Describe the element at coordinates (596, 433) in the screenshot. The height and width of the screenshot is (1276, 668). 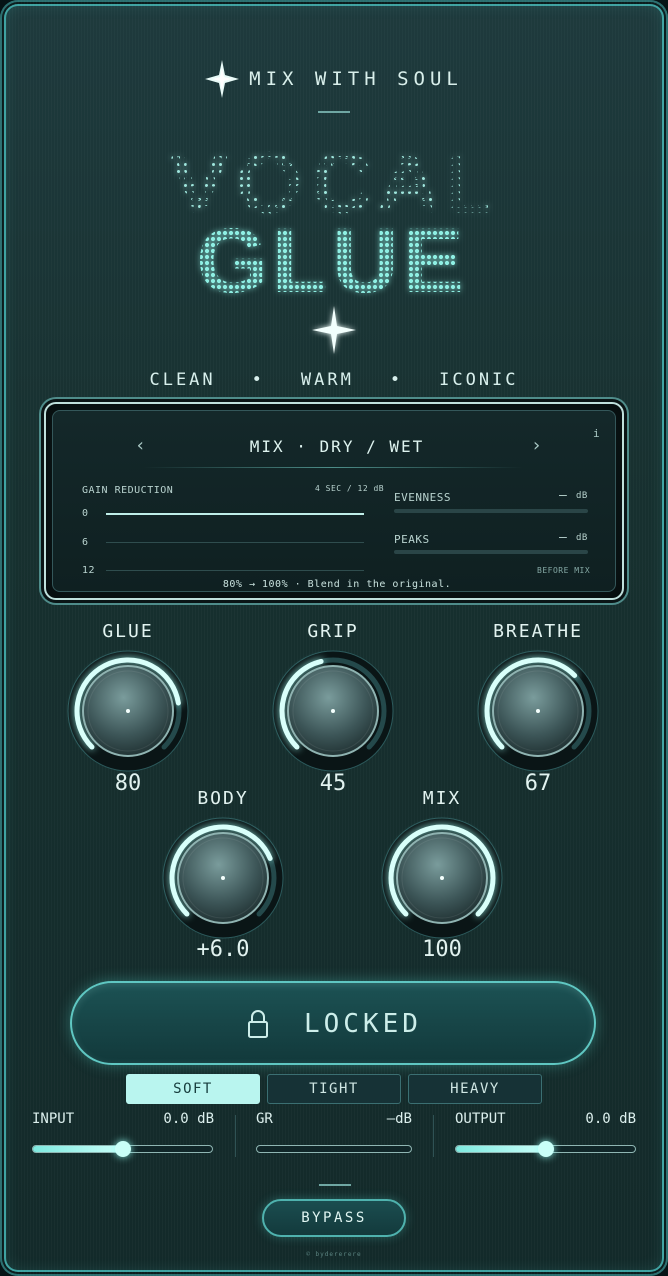
I see `info-button: i` at that location.